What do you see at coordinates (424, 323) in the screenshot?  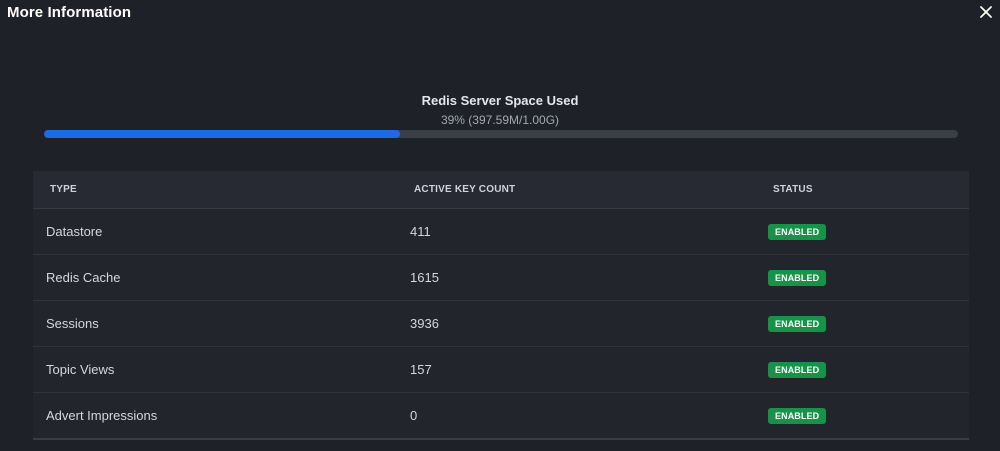 I see `row-count: 3936` at bounding box center [424, 323].